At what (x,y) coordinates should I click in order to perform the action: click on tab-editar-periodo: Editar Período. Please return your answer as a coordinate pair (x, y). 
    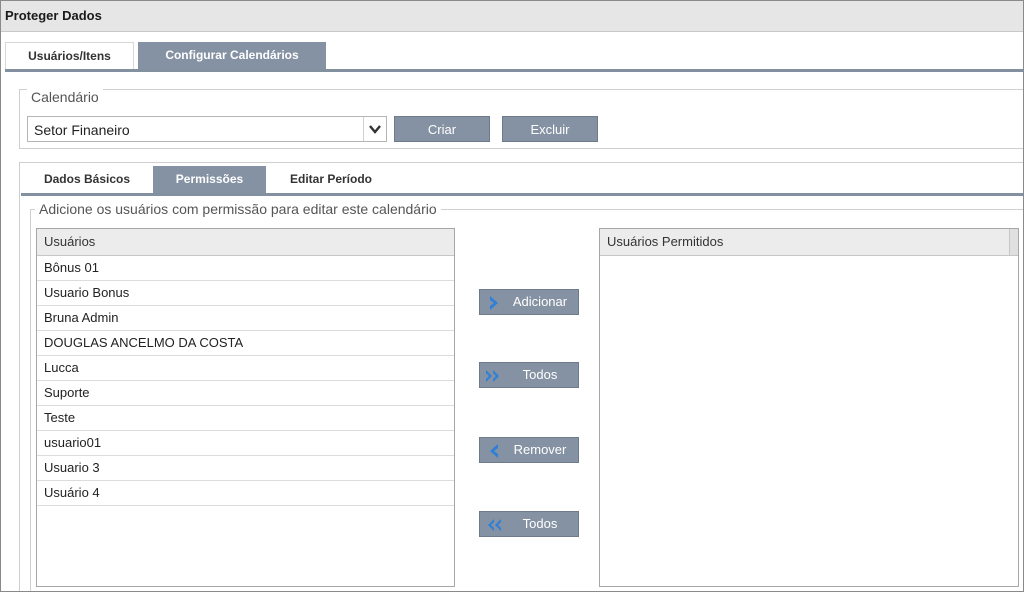
    Looking at the image, I should click on (331, 179).